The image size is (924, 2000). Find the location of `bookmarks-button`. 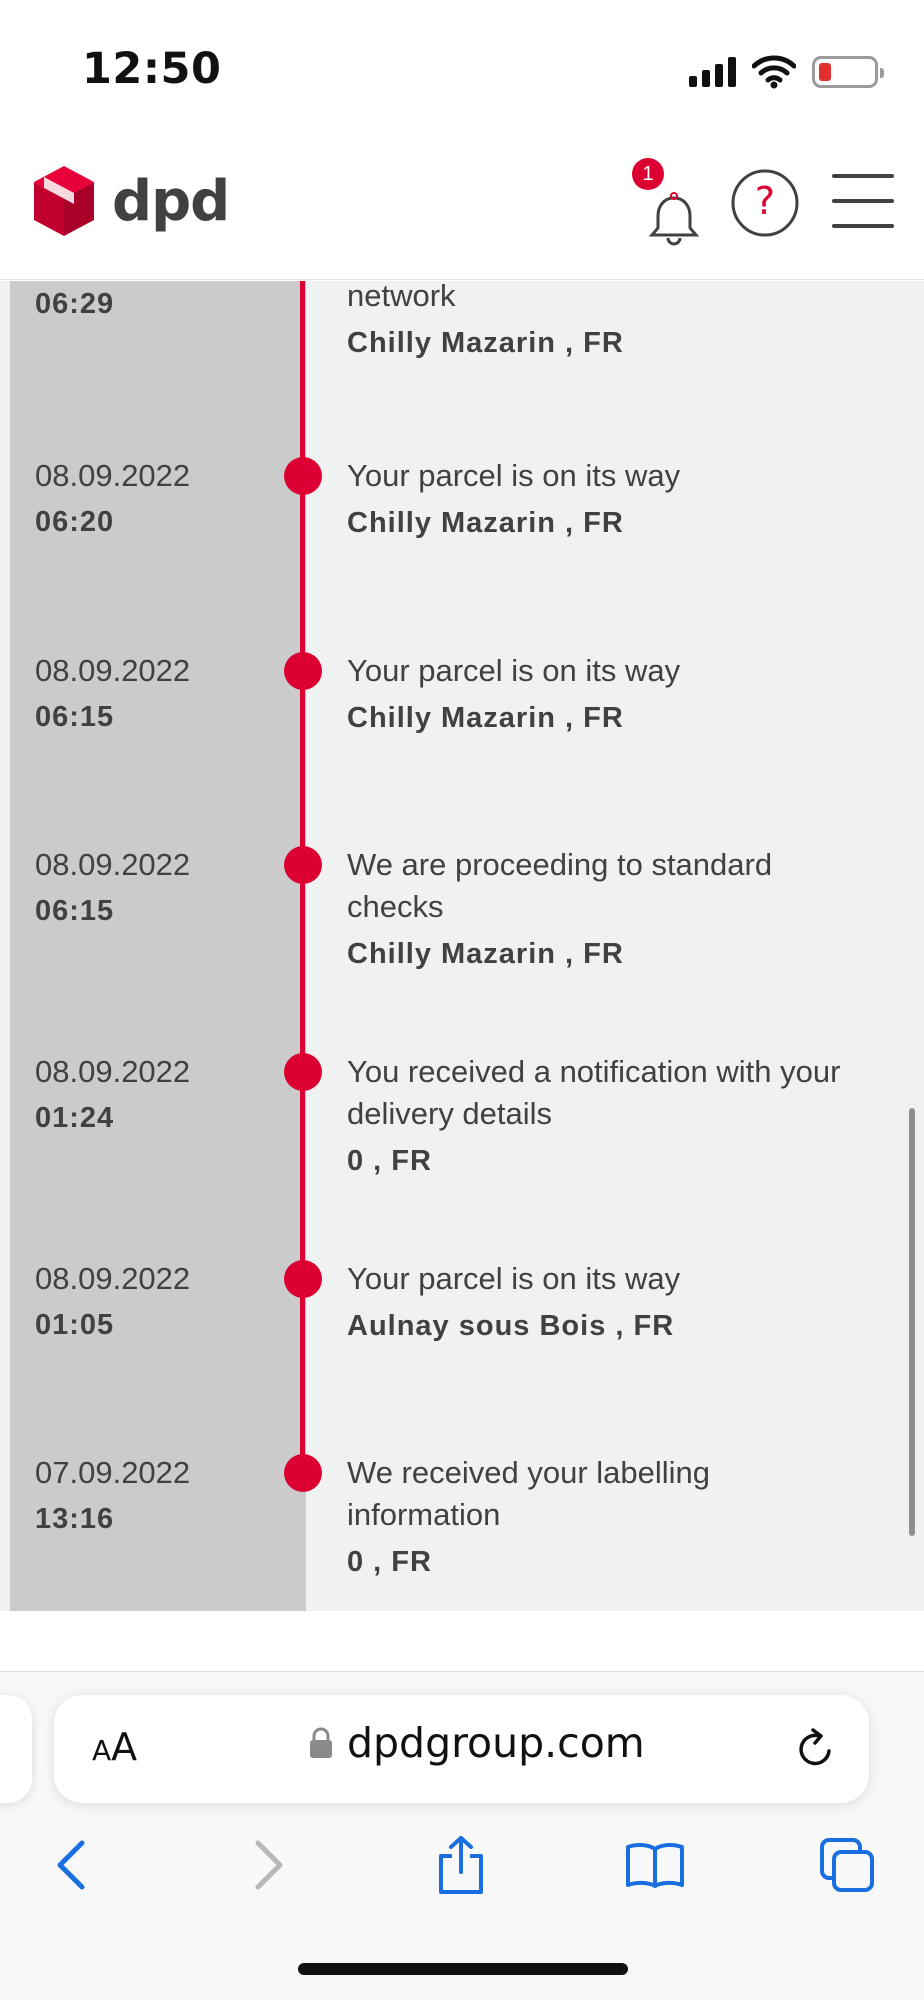

bookmarks-button is located at coordinates (655, 1865).